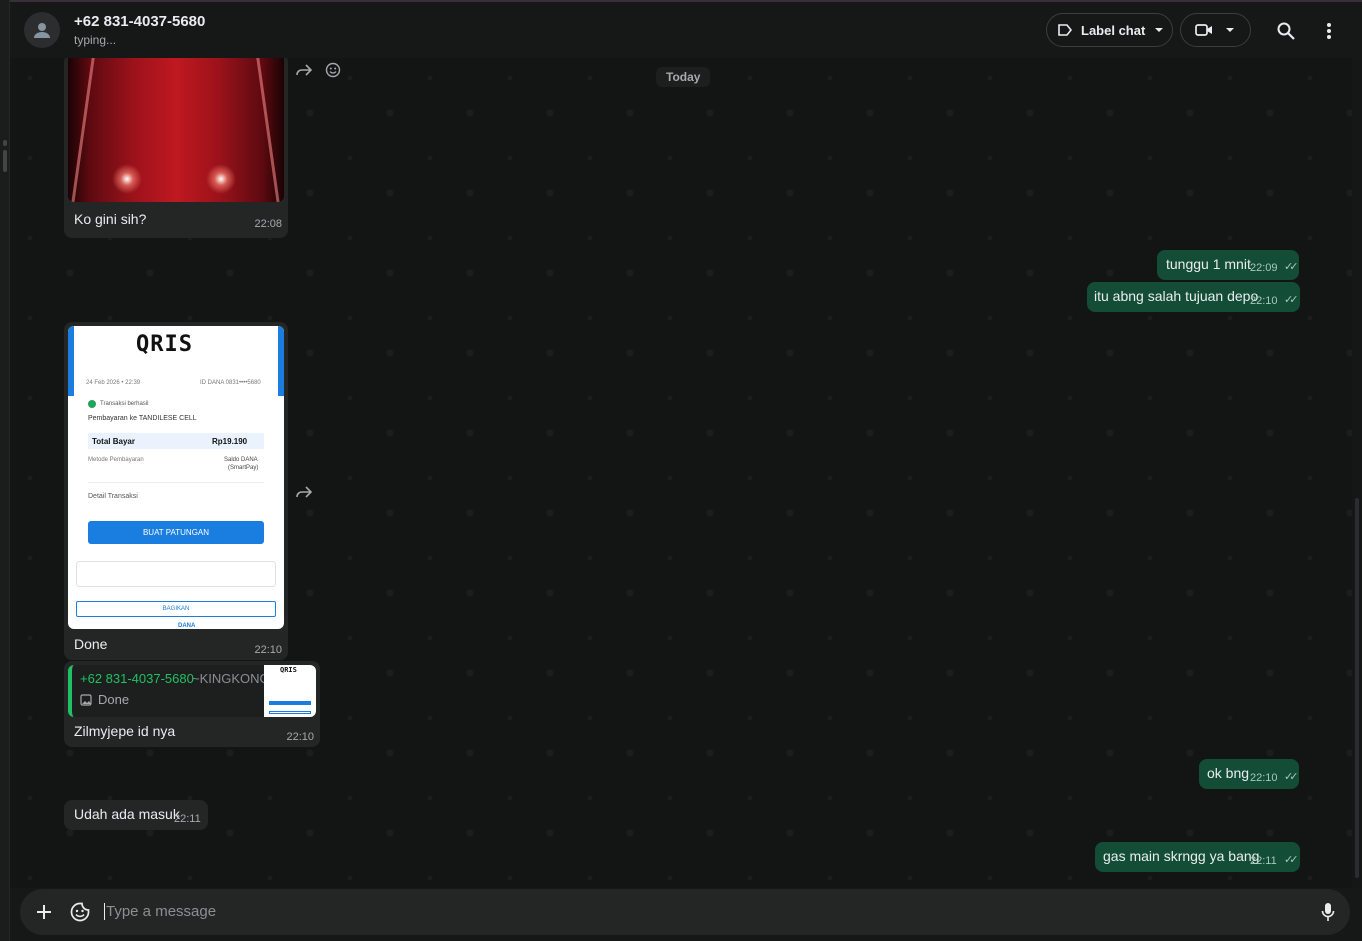  Describe the element at coordinates (1357, 473) in the screenshot. I see `chat-scrollbar` at that location.